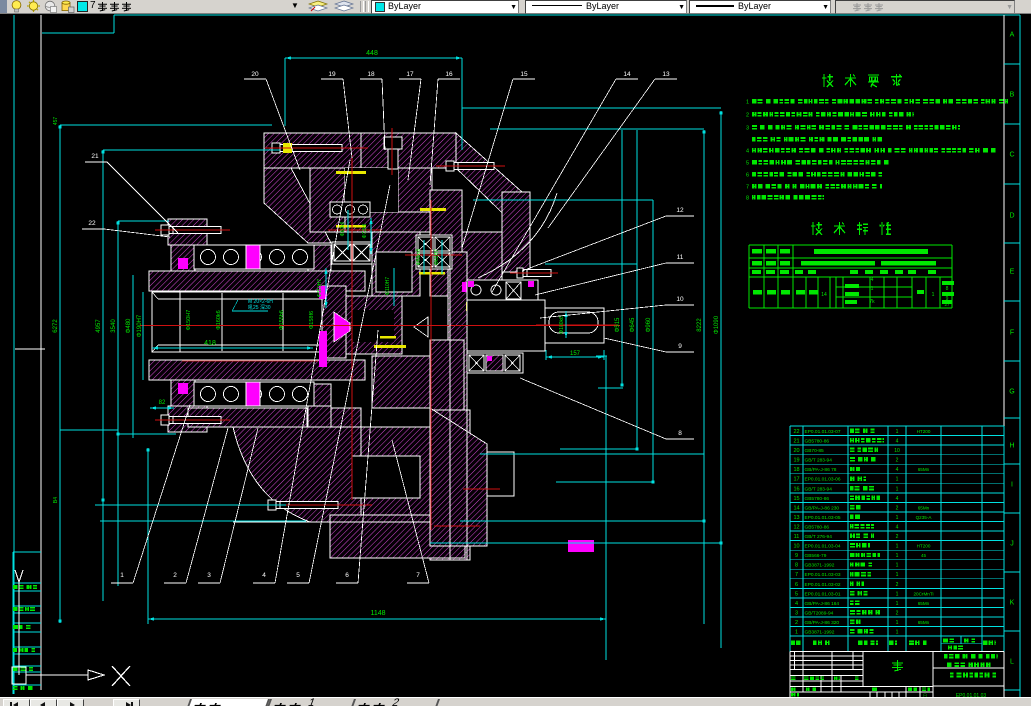 The width and height of the screenshot is (1031, 706). Describe the element at coordinates (796, 470) in the screenshot. I see `svg-text: 18` at that location.